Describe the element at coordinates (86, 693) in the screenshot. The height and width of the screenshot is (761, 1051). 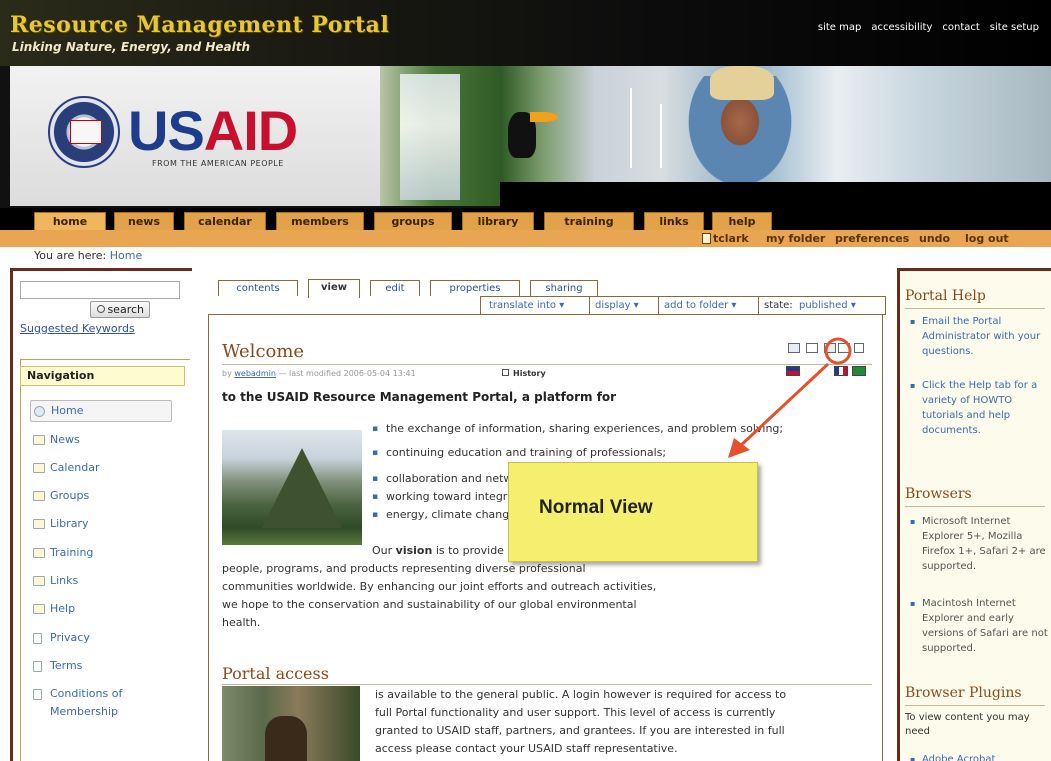
I see `nav-item-label: Conditions of` at that location.